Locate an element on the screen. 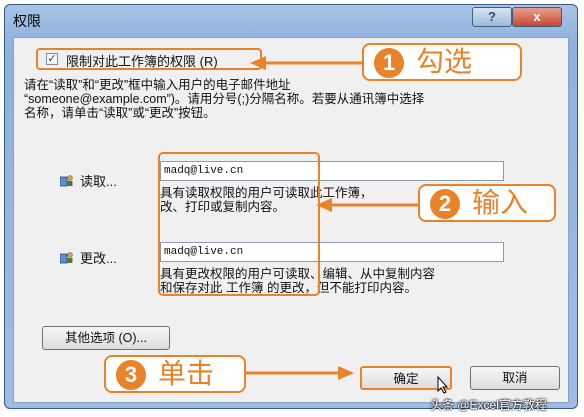  callout-number: 1 is located at coordinates (389, 63).